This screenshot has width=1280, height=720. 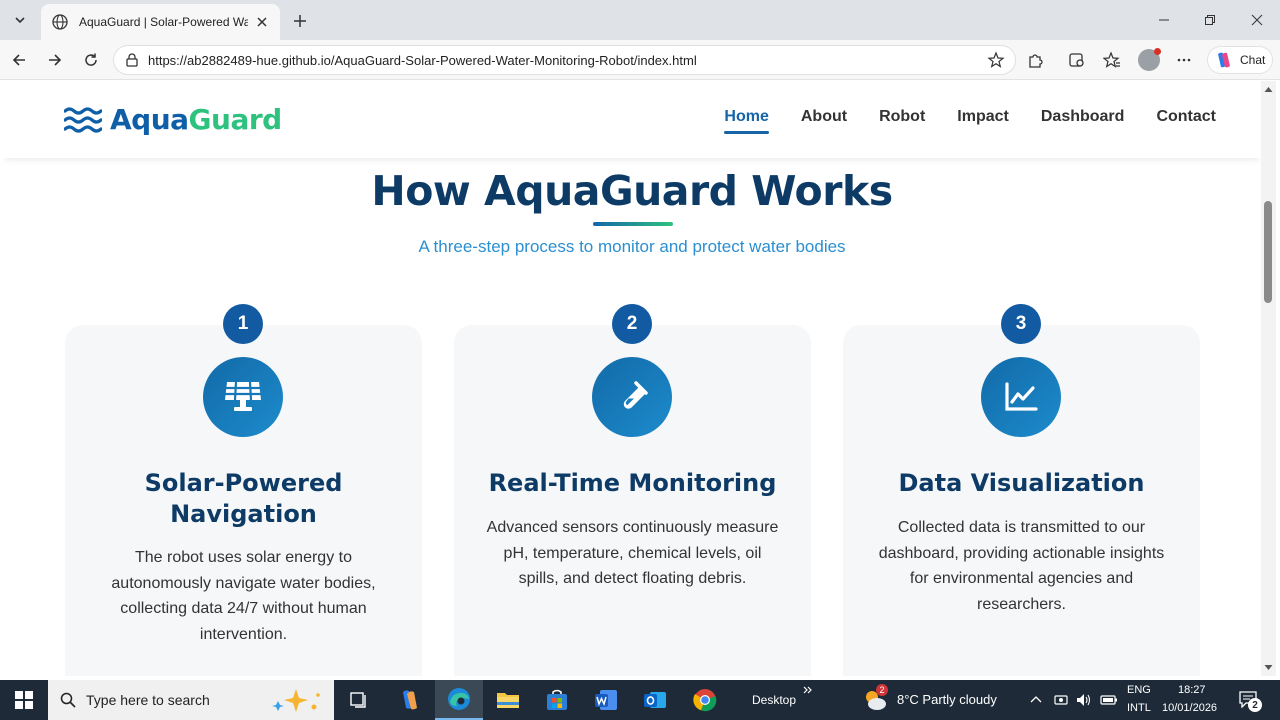 What do you see at coordinates (1109, 700) in the screenshot?
I see `battery-icon` at bounding box center [1109, 700].